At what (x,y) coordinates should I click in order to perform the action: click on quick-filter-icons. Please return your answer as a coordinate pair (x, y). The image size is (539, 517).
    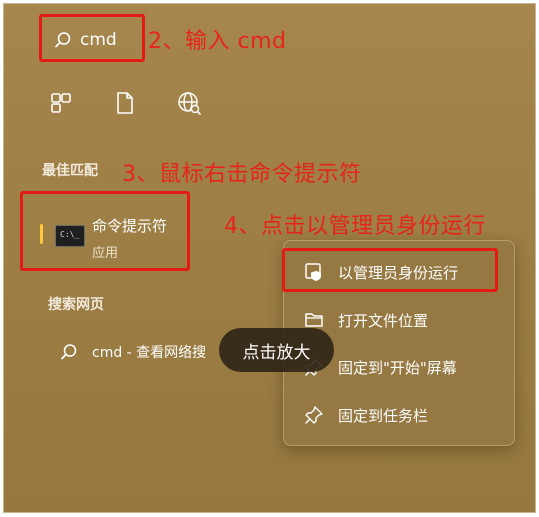
    Looking at the image, I should click on (125, 103).